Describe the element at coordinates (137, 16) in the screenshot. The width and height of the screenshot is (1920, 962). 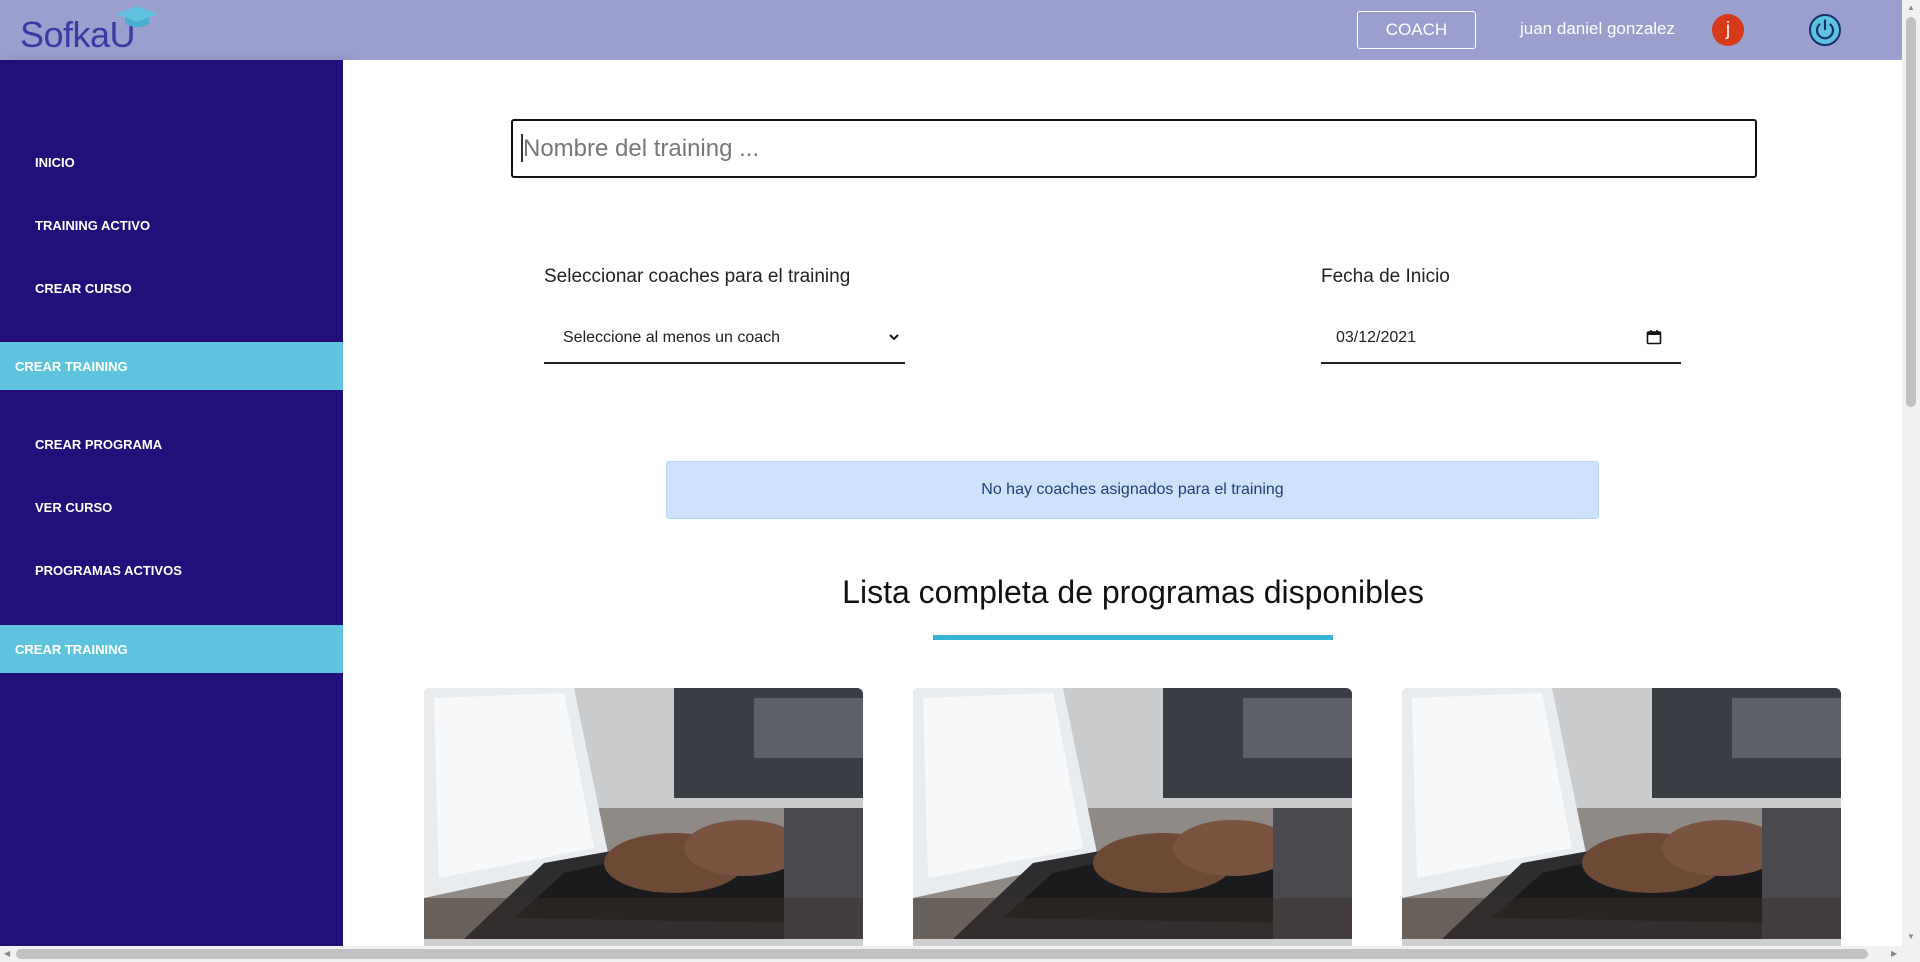
I see `graduation-cap-icon` at that location.